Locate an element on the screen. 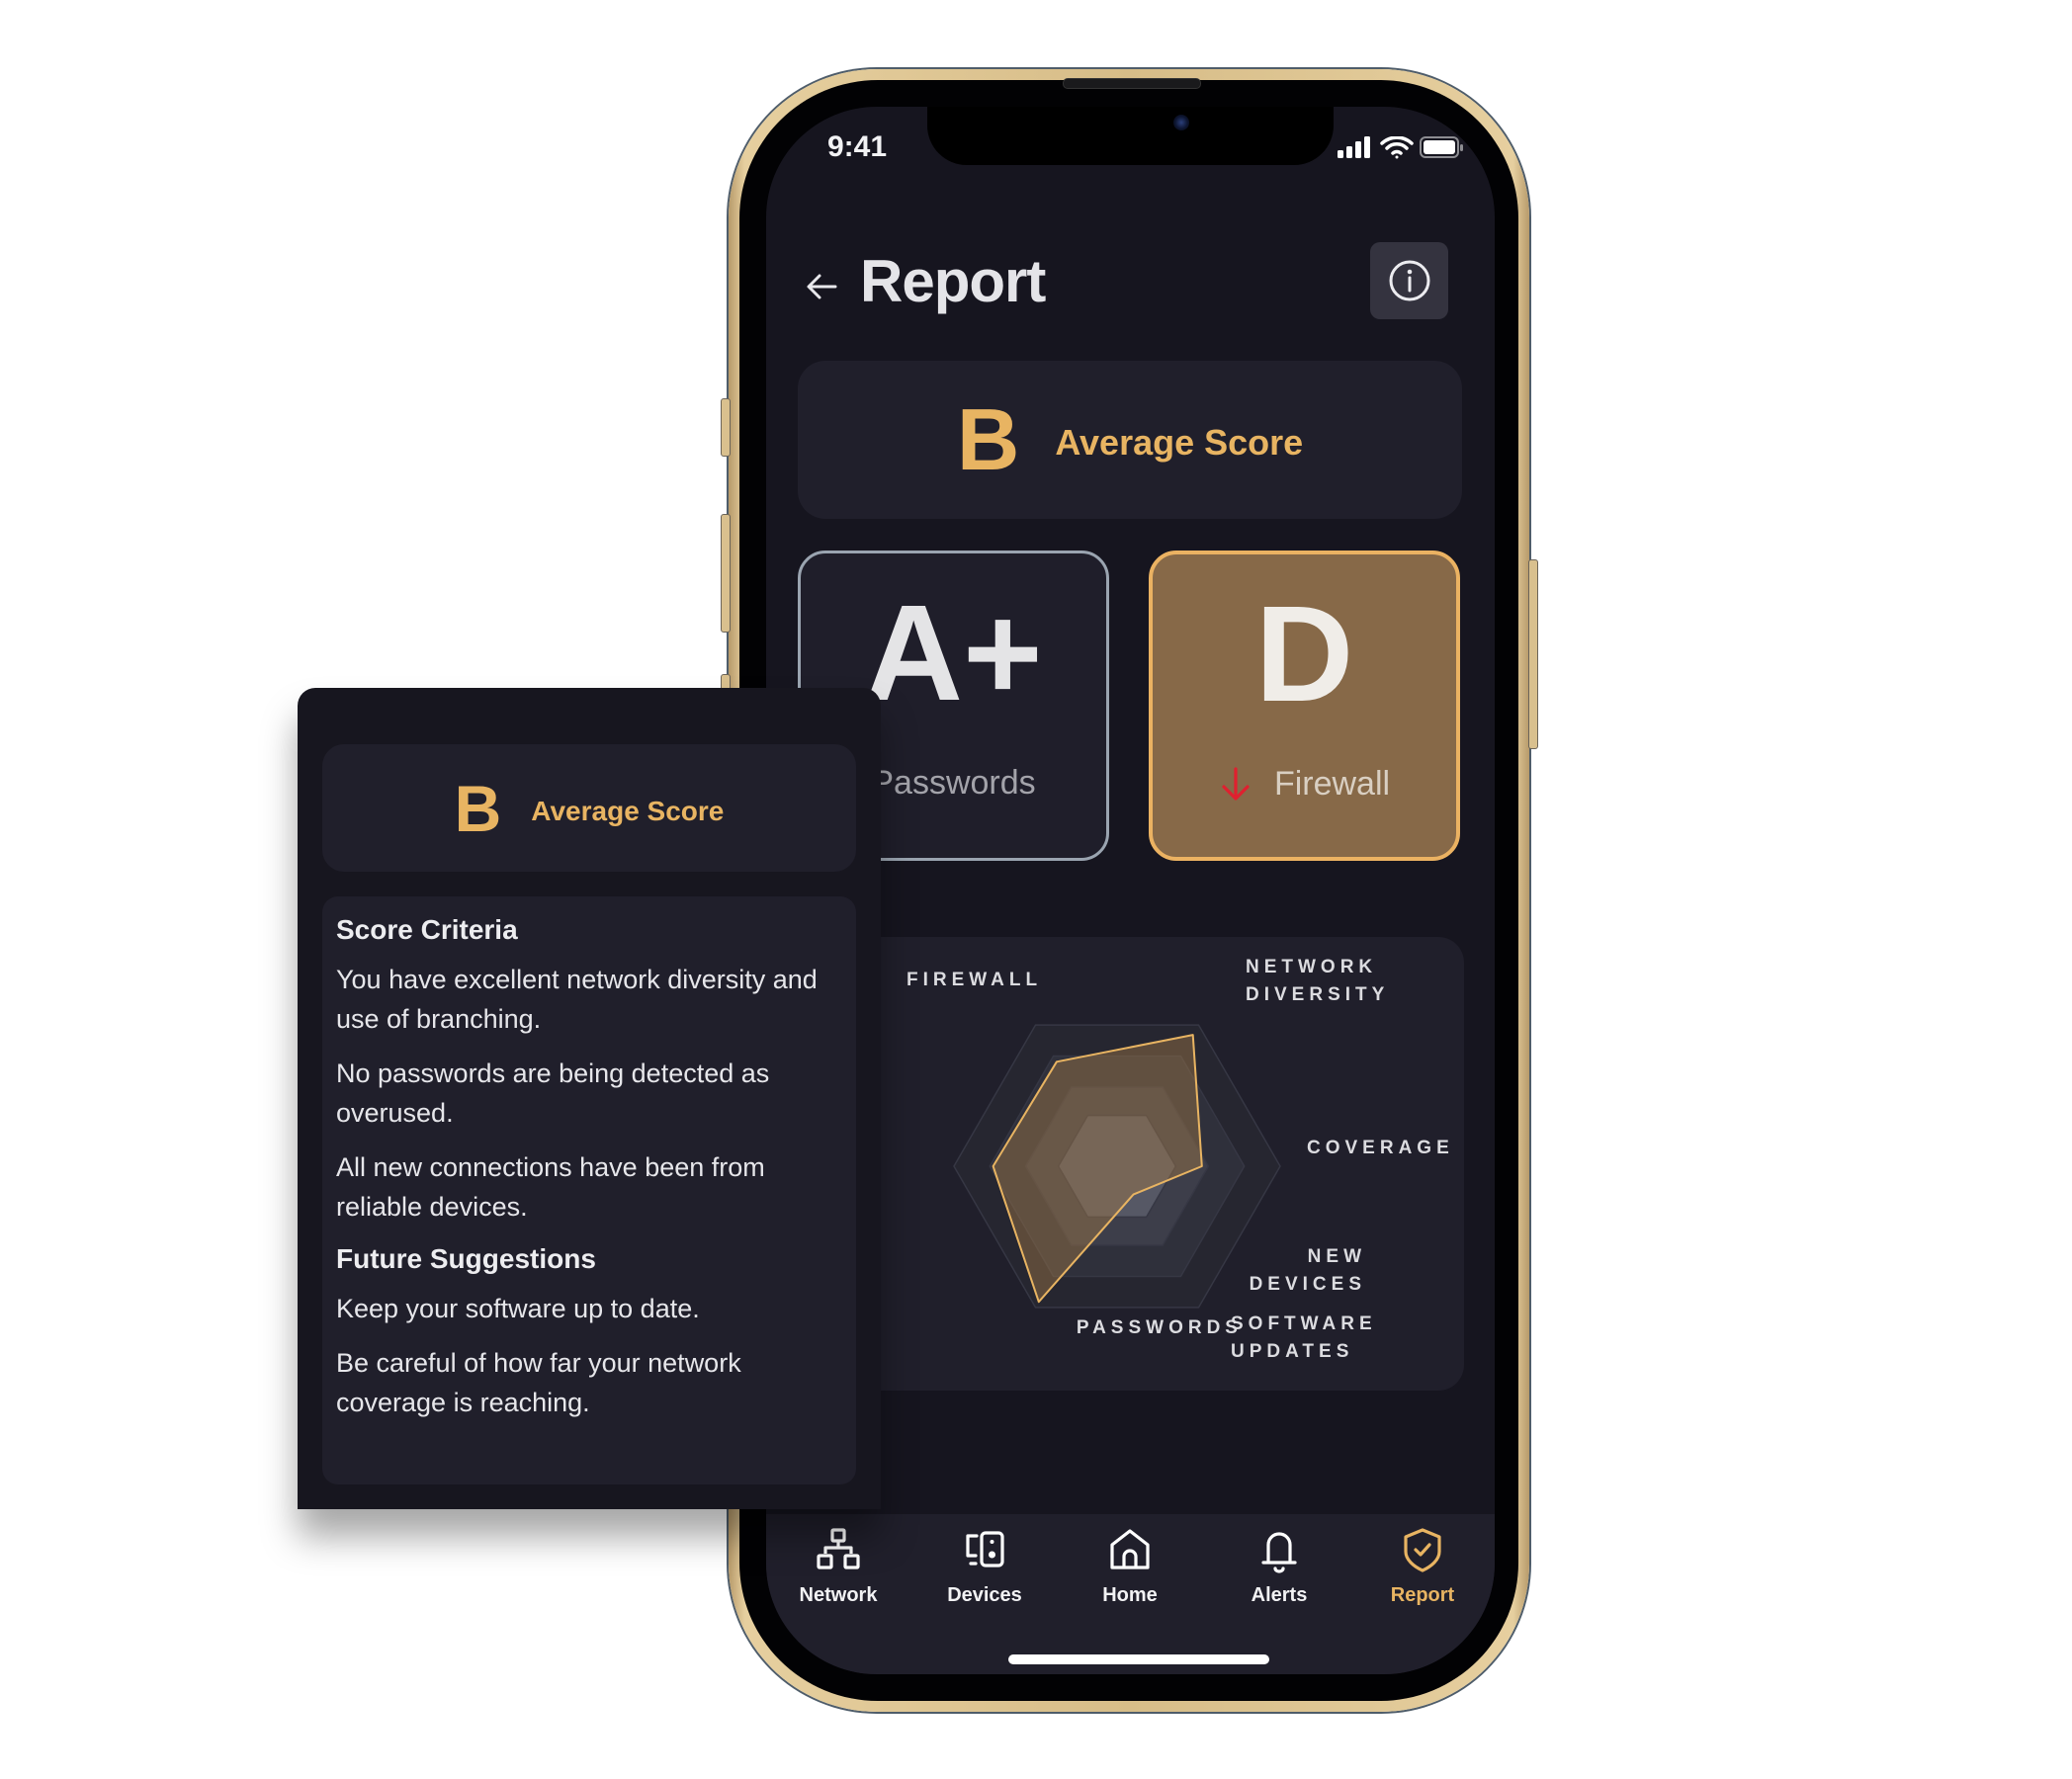 This screenshot has width=2072, height=1779. grade-card-firewall: D Firewall is located at coordinates (1304, 706).